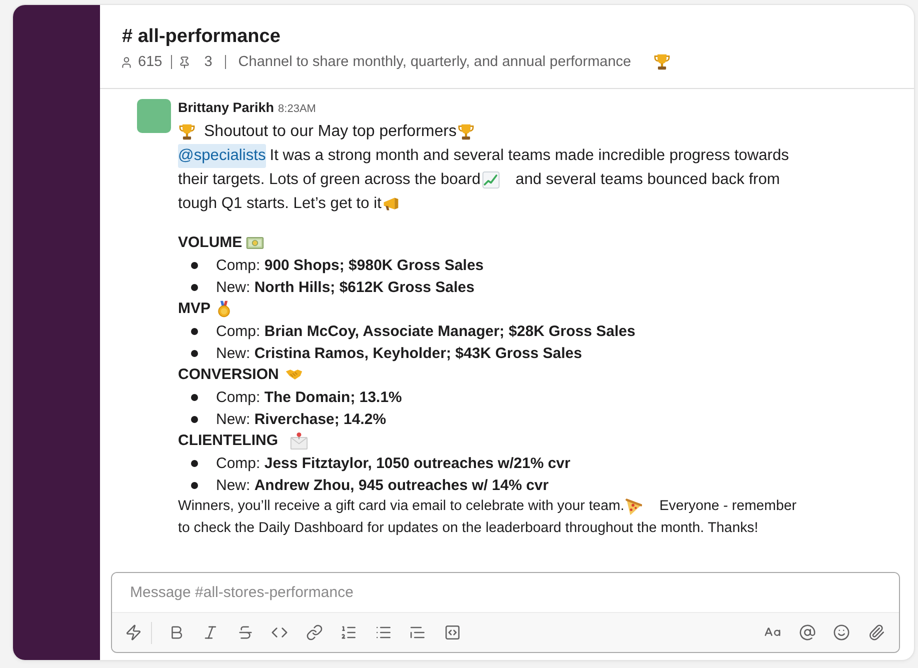  What do you see at coordinates (399, 353) in the screenshot?
I see `list-item-text: New: Cristina Ramos, Keyholder; $43K Gross Sales` at bounding box center [399, 353].